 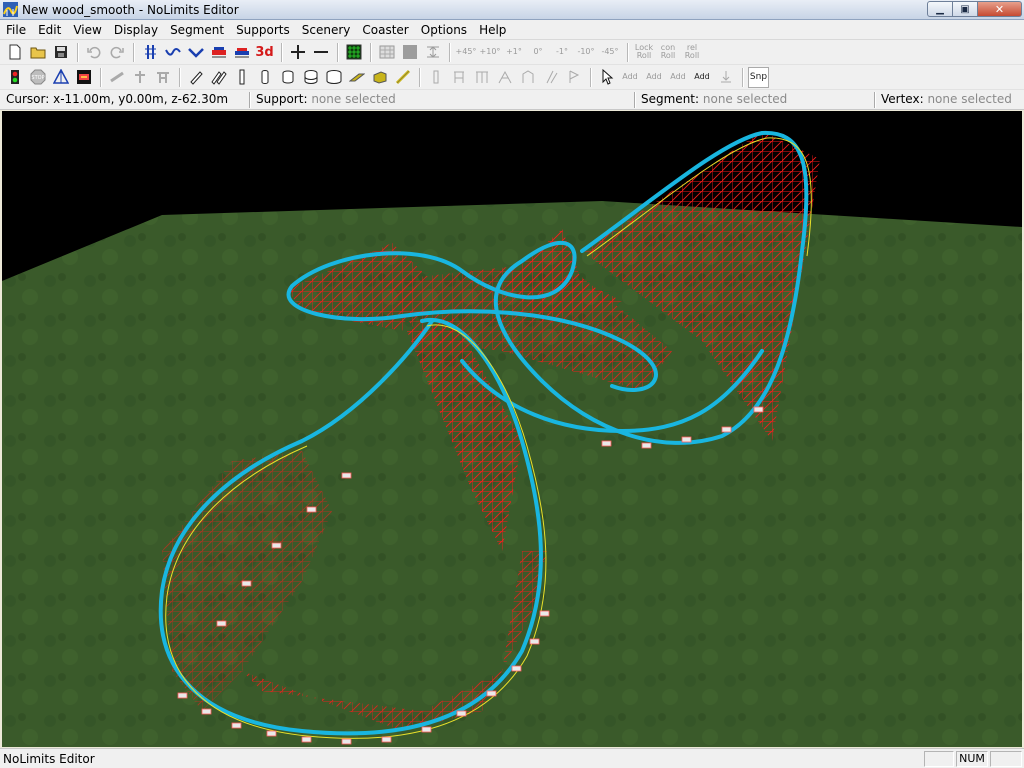 I want to click on double-pencil-icon, so click(x=218, y=78).